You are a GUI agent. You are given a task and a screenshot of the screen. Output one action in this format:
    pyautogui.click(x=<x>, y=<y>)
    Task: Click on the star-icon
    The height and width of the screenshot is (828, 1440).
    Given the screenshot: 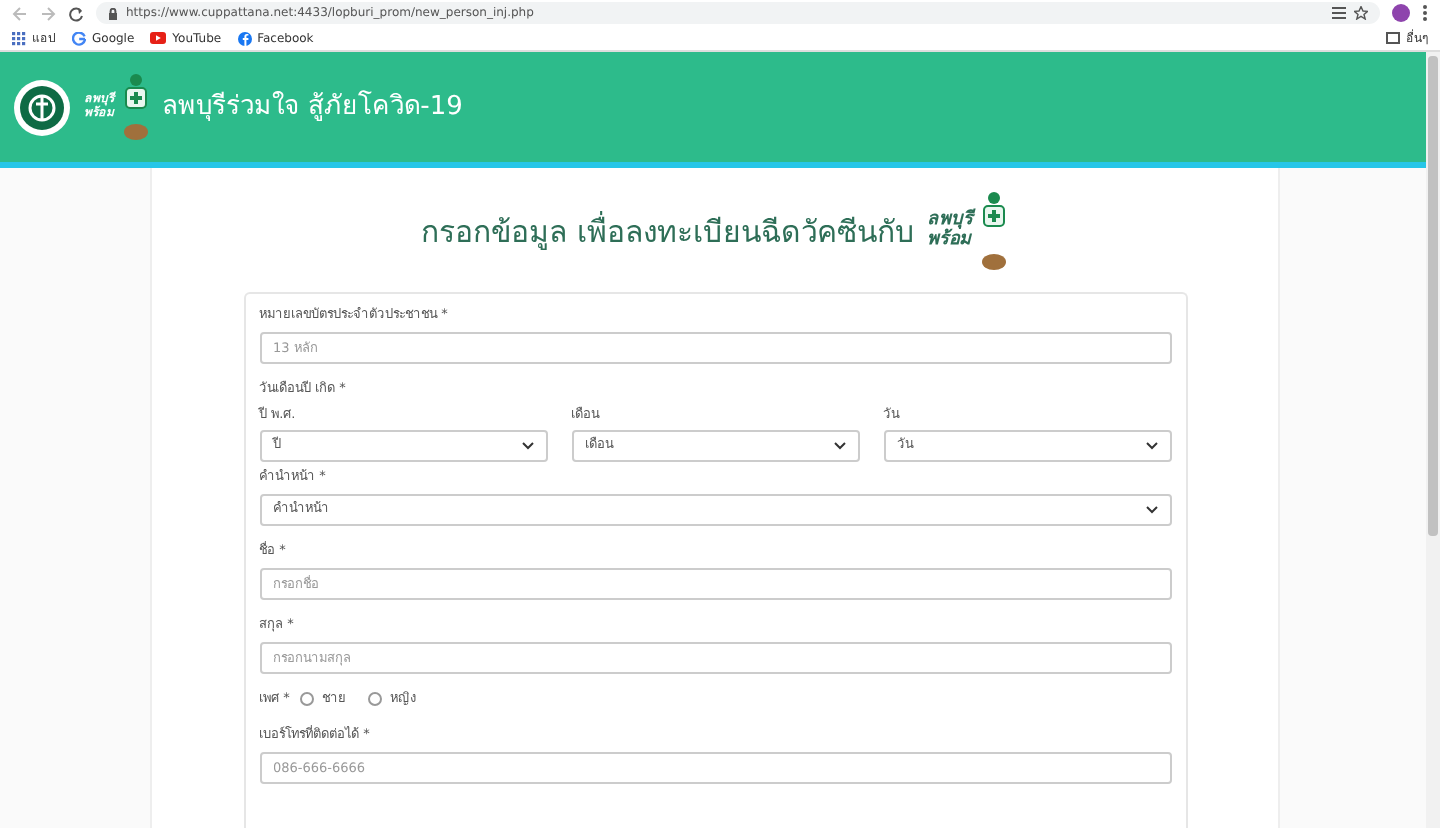 What is the action you would take?
    pyautogui.click(x=1361, y=13)
    